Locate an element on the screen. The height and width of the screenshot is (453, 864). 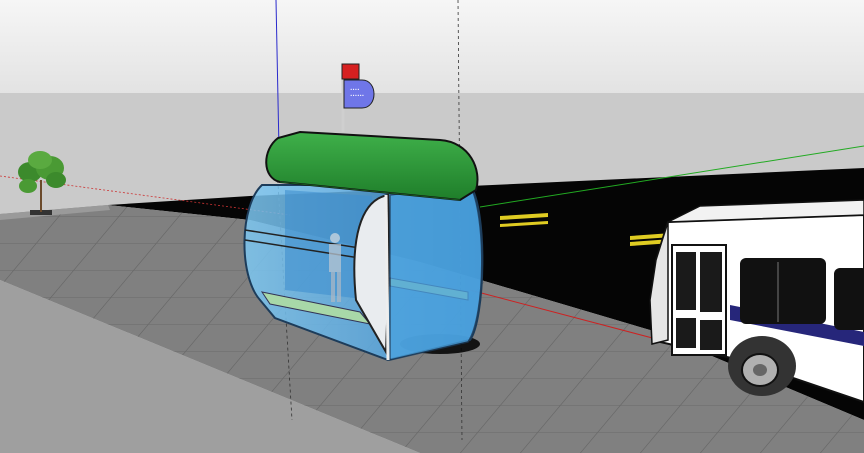
bus-door is located at coordinates (699, 300).